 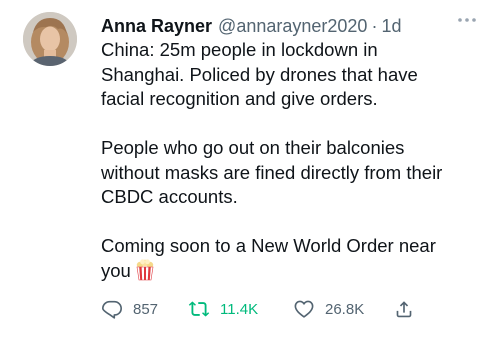 I want to click on reply-icon, so click(x=112, y=309).